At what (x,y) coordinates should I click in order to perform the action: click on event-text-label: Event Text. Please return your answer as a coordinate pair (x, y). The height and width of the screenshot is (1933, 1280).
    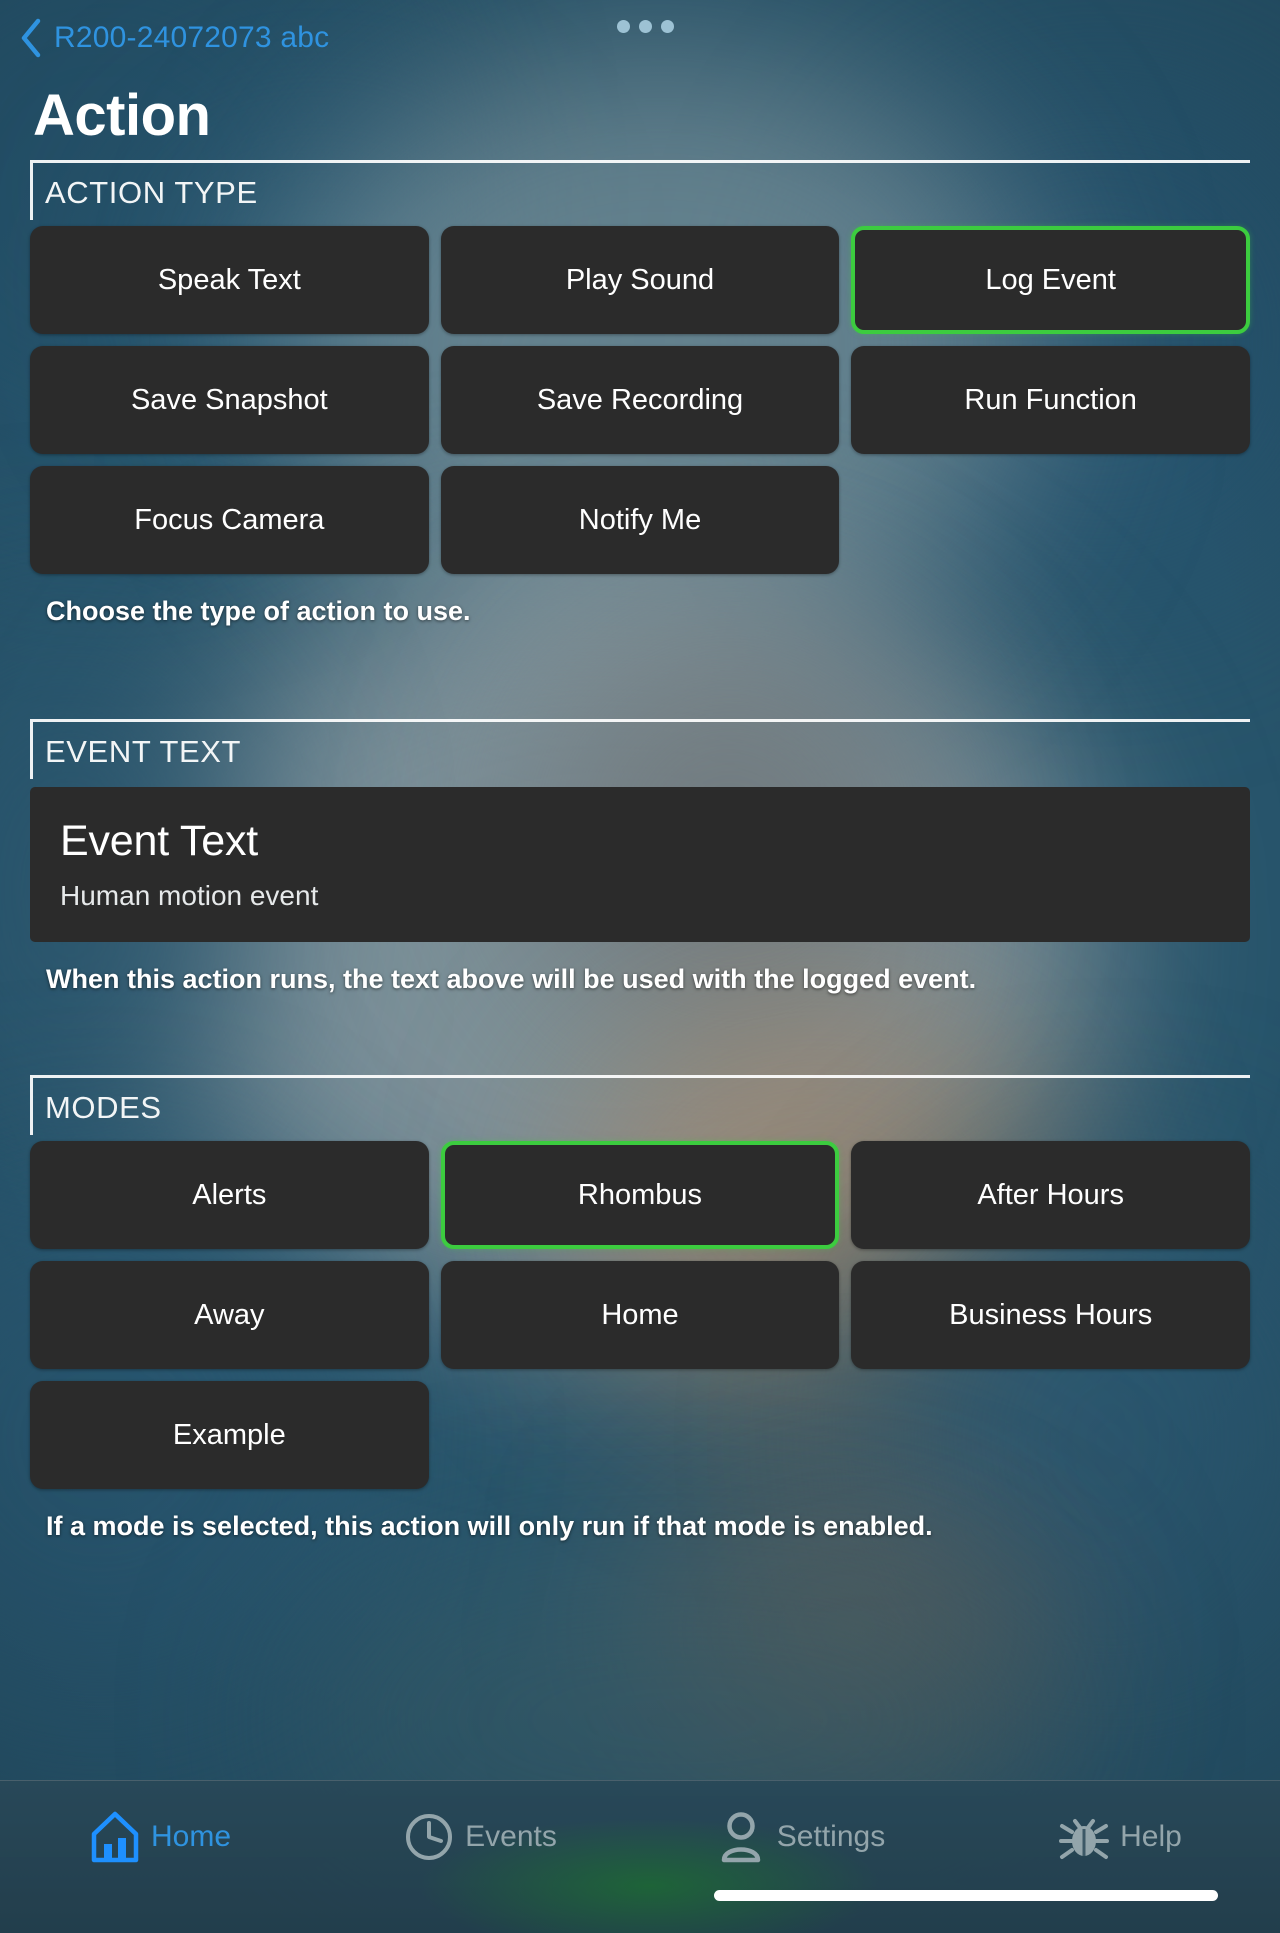
    Looking at the image, I should click on (159, 841).